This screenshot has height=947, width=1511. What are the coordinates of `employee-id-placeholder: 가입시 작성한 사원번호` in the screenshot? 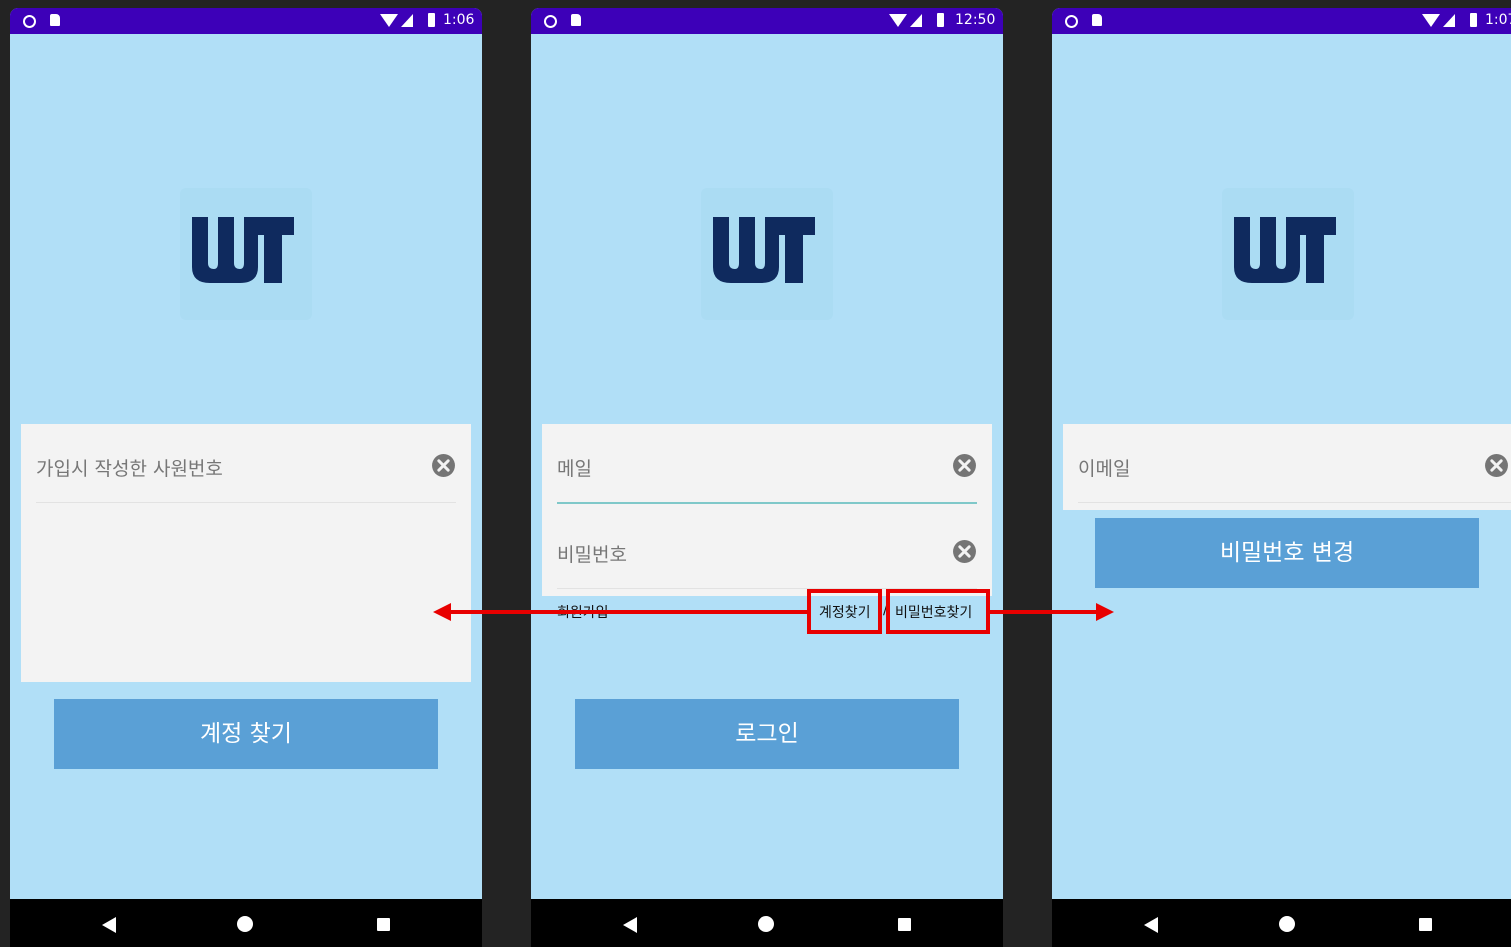 It's located at (129, 469).